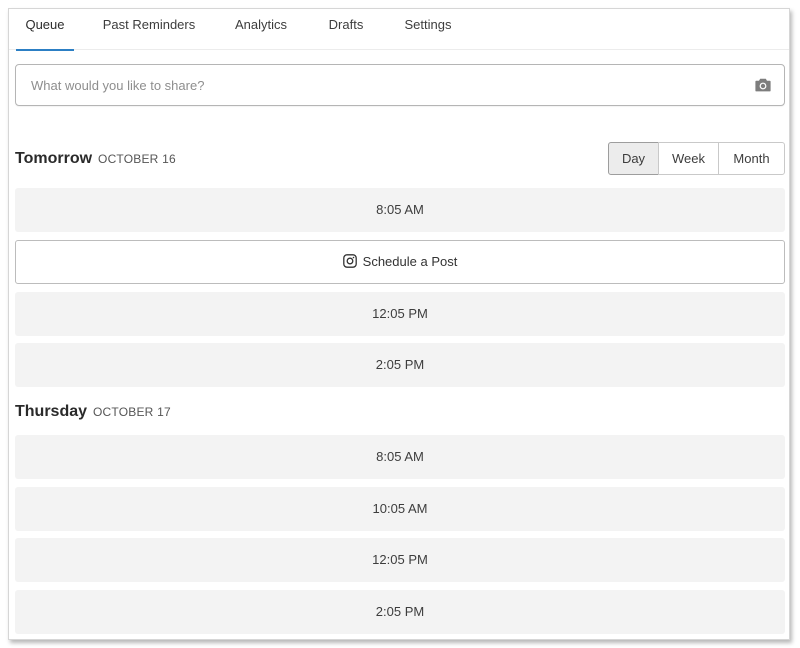 The width and height of the screenshot is (800, 648). I want to click on view-range-toggle: Day Week Month, so click(696, 158).